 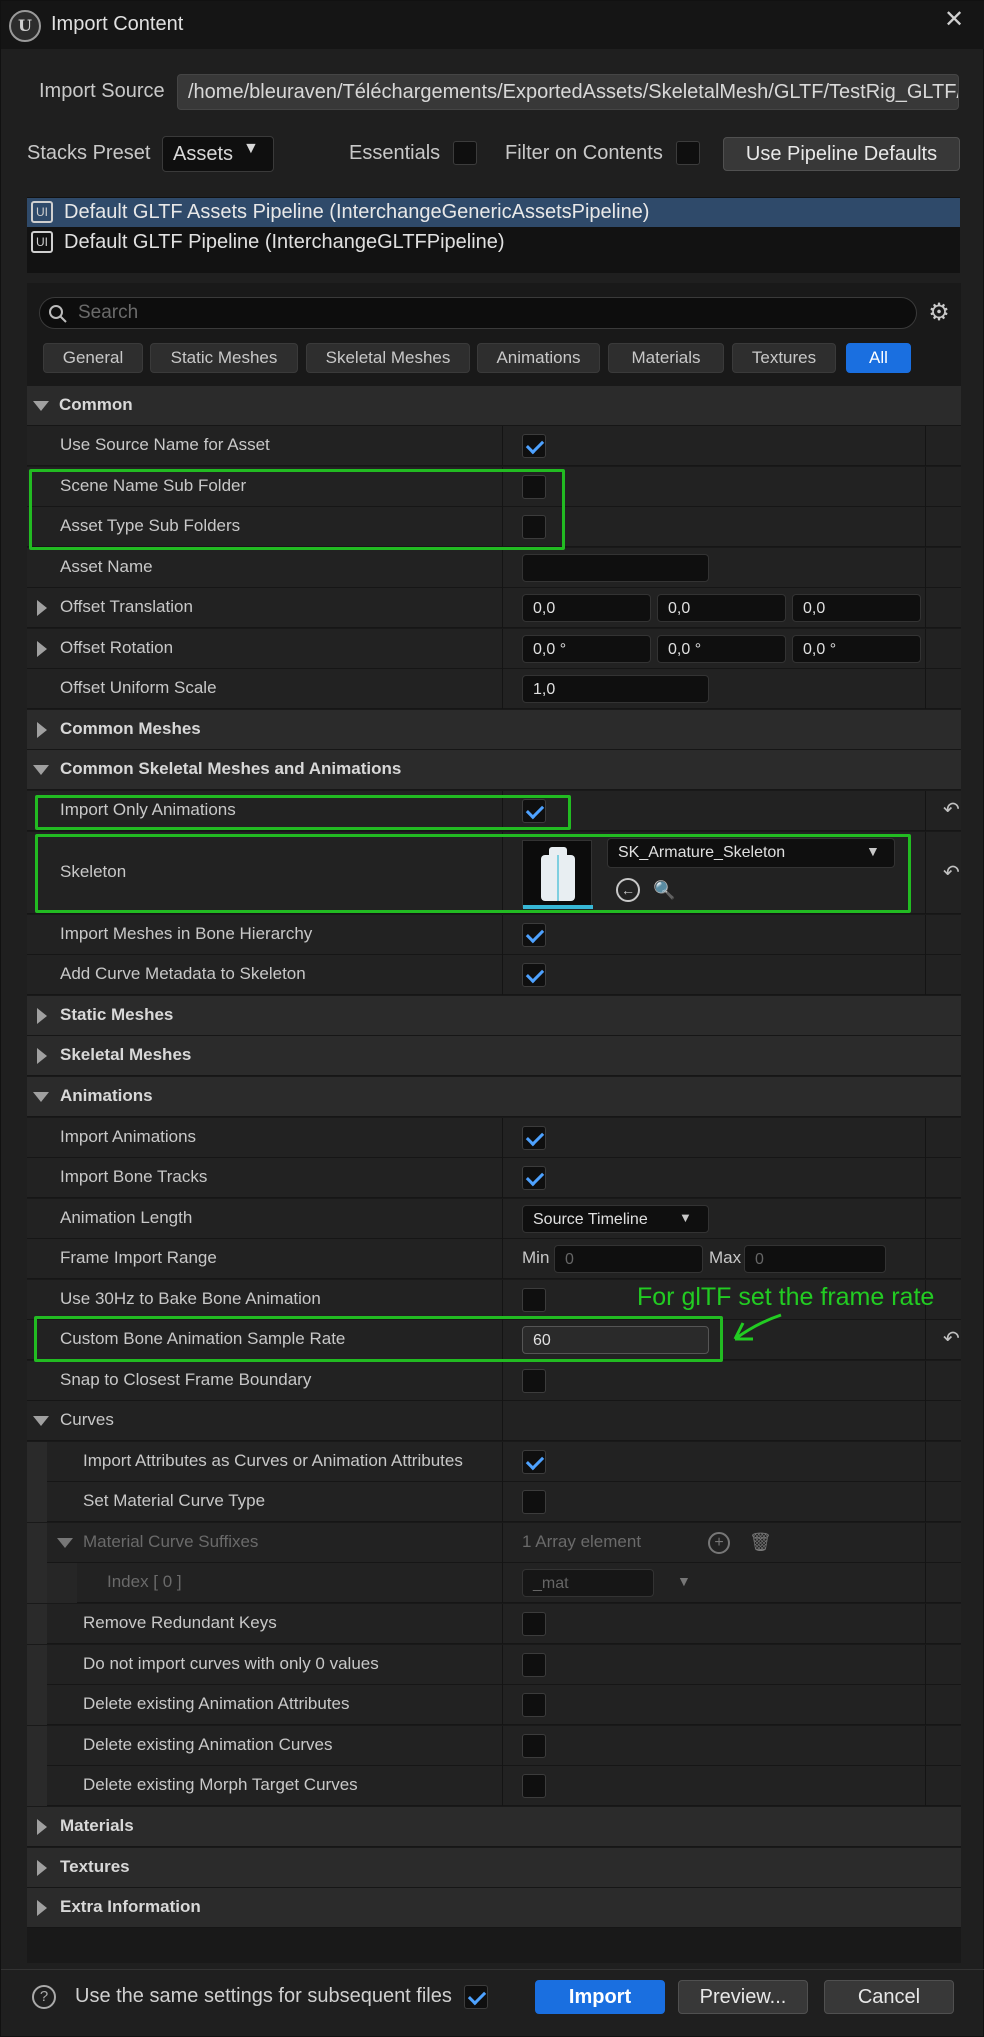 I want to click on property-label: Add Curve Metadata to Skeleton, so click(x=183, y=973).